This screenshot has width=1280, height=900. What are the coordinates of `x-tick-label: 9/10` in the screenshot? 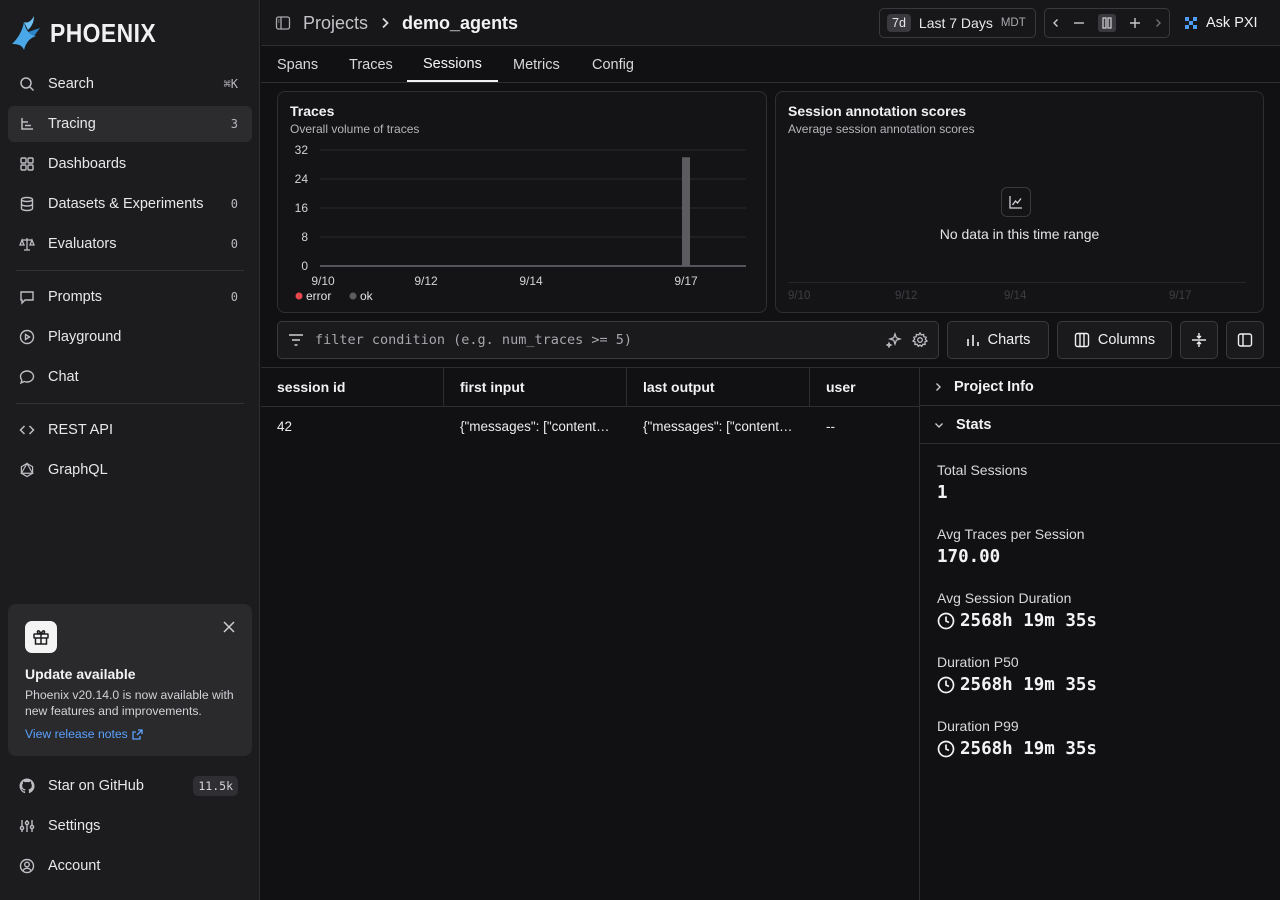 It's located at (323, 281).